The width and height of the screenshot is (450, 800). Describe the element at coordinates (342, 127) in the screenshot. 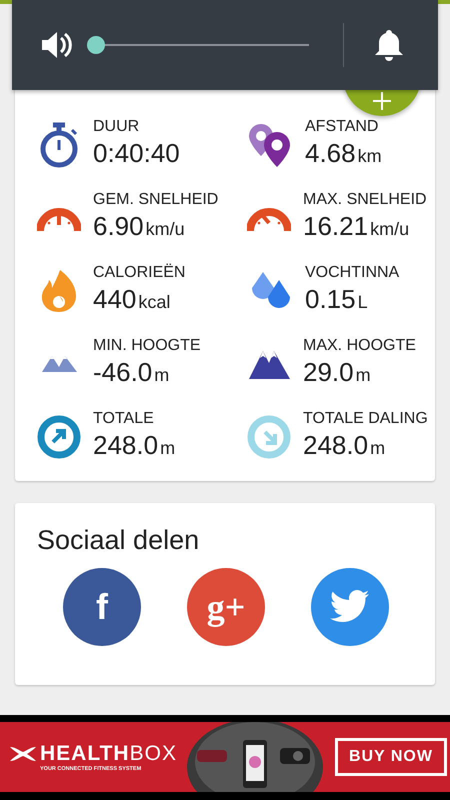

I see `stat-label: AFSTAND` at that location.